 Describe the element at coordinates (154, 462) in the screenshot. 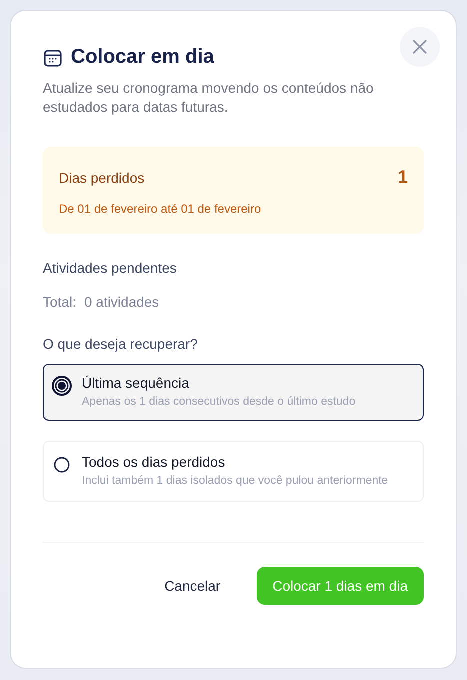

I see `option-title: Todos os dias perdidos` at that location.